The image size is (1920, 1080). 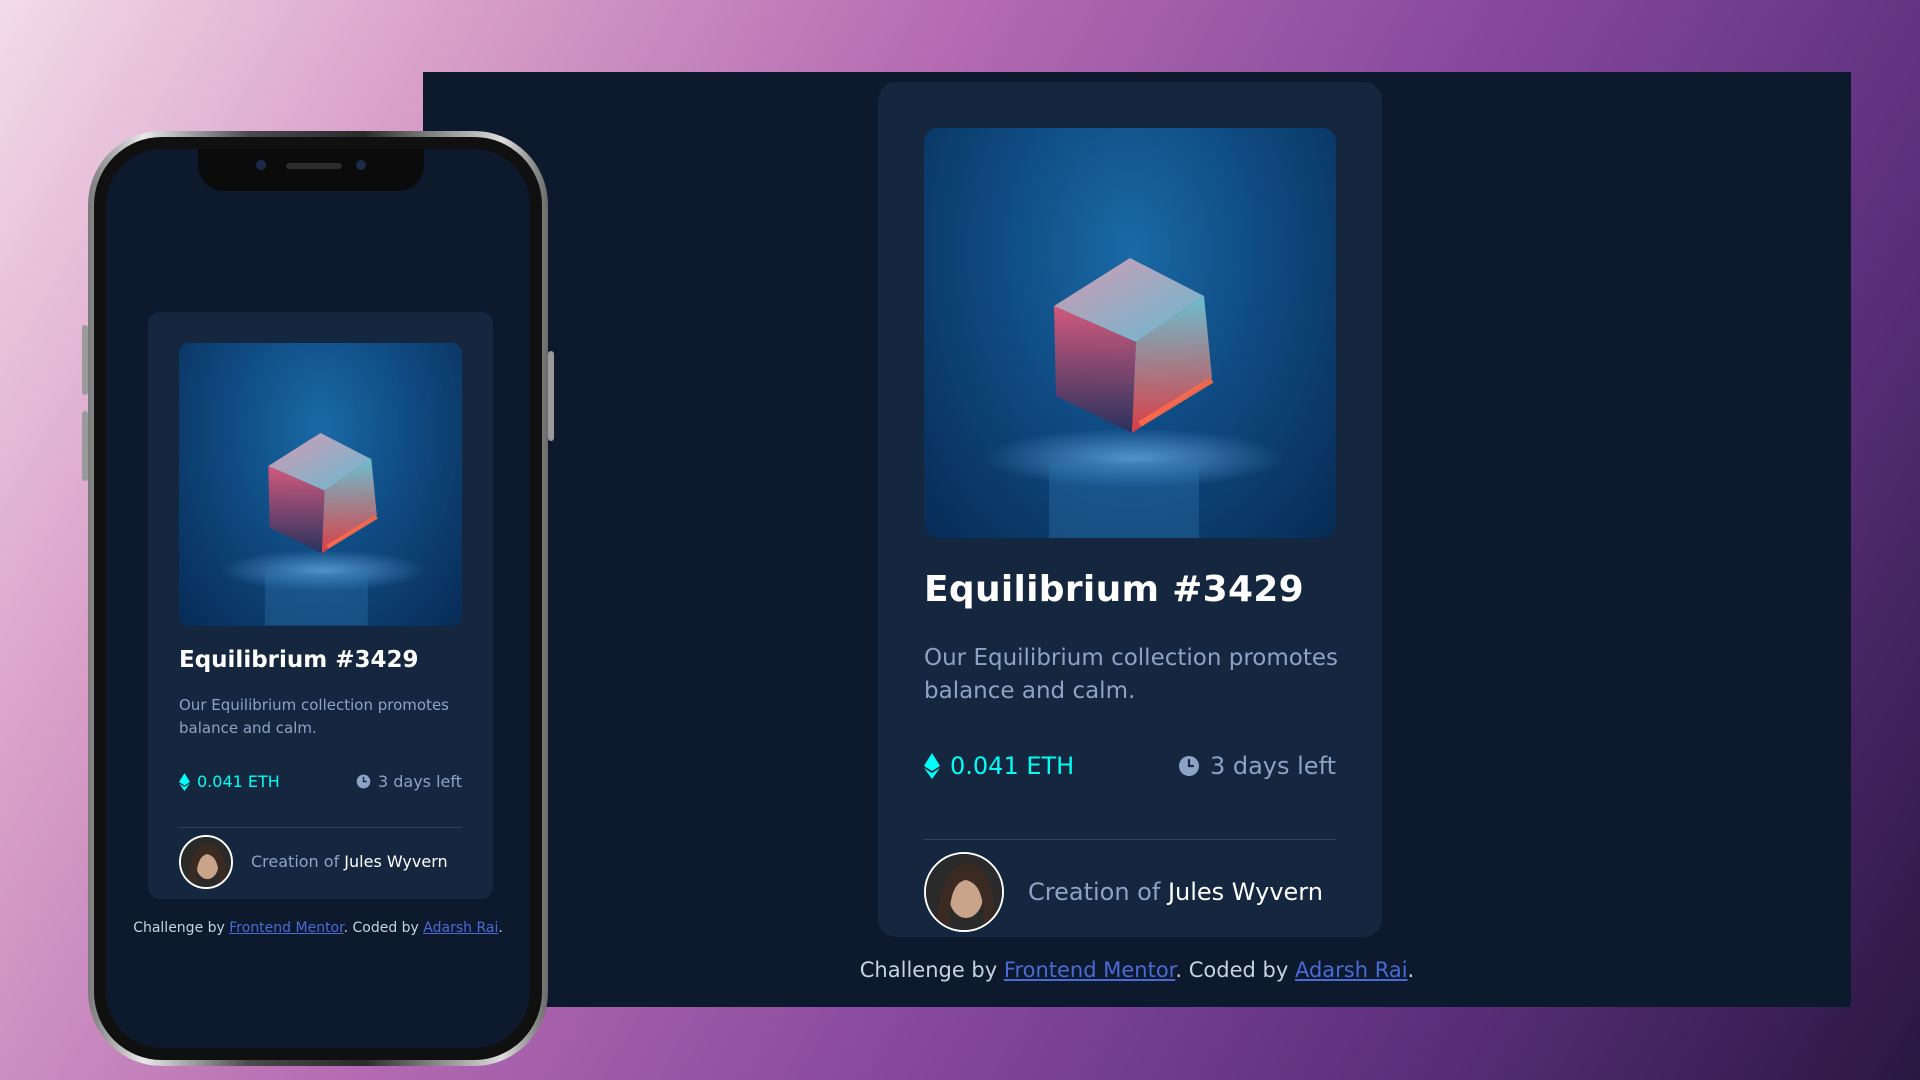 I want to click on sensor-icon, so click(x=361, y=165).